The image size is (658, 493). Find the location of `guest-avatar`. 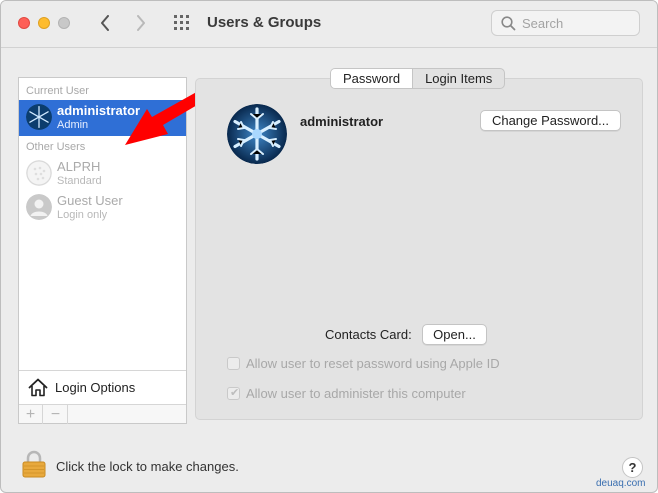

guest-avatar is located at coordinates (39, 207).